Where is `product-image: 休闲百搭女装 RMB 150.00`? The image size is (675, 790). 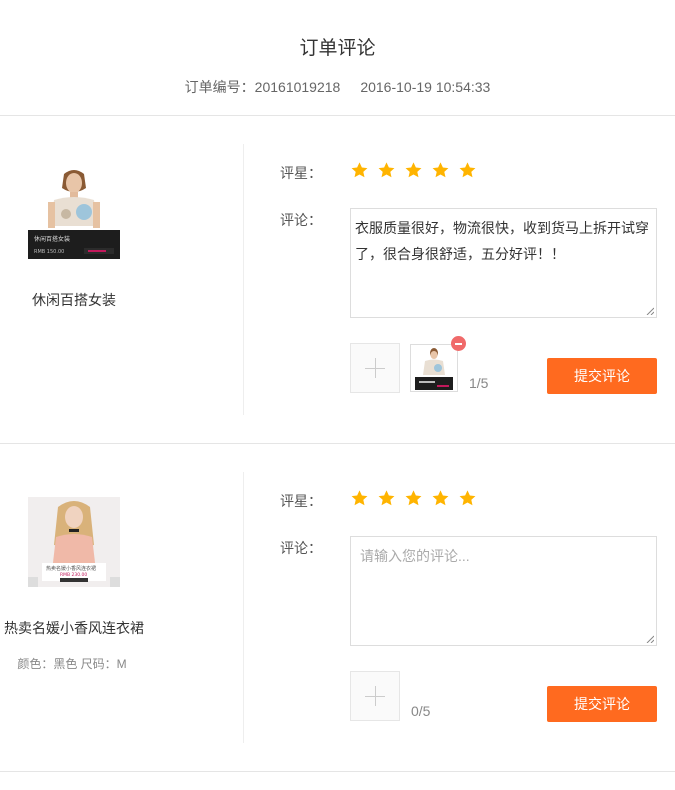
product-image: 休闲百搭女装 RMB 150.00 is located at coordinates (74, 212).